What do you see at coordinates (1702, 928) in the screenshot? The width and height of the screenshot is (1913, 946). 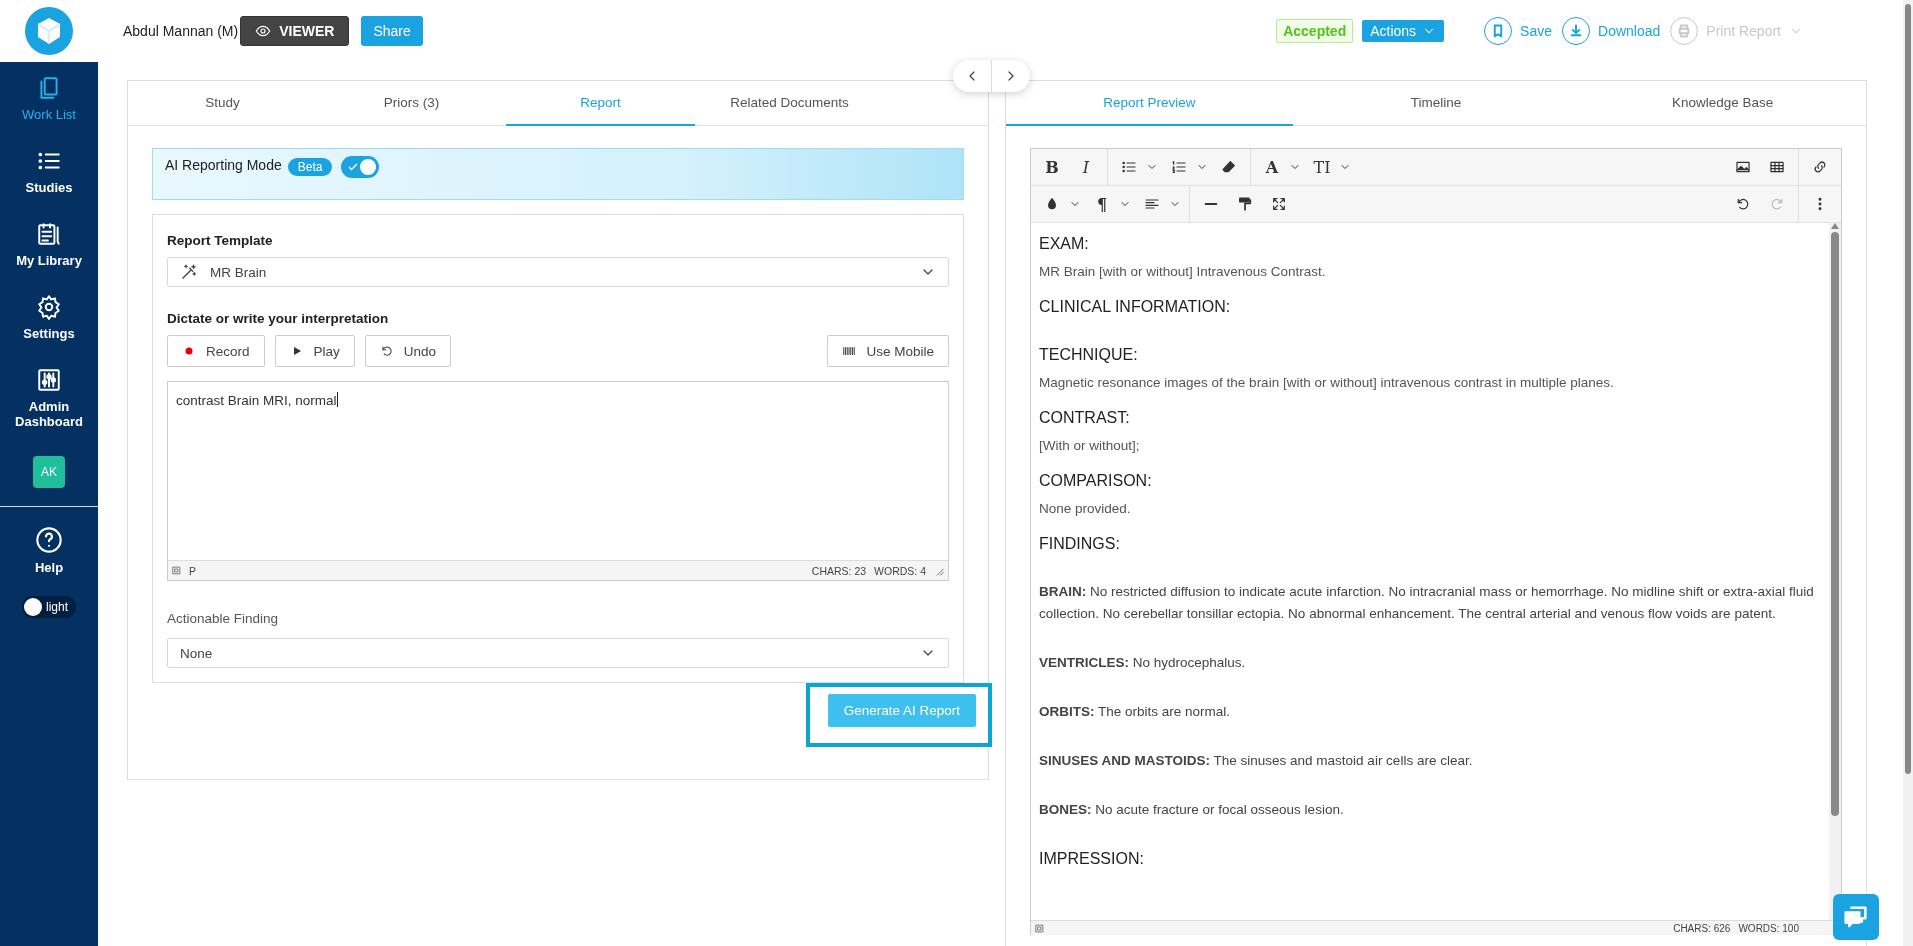 I see `char-count: CHARS: 626` at bounding box center [1702, 928].